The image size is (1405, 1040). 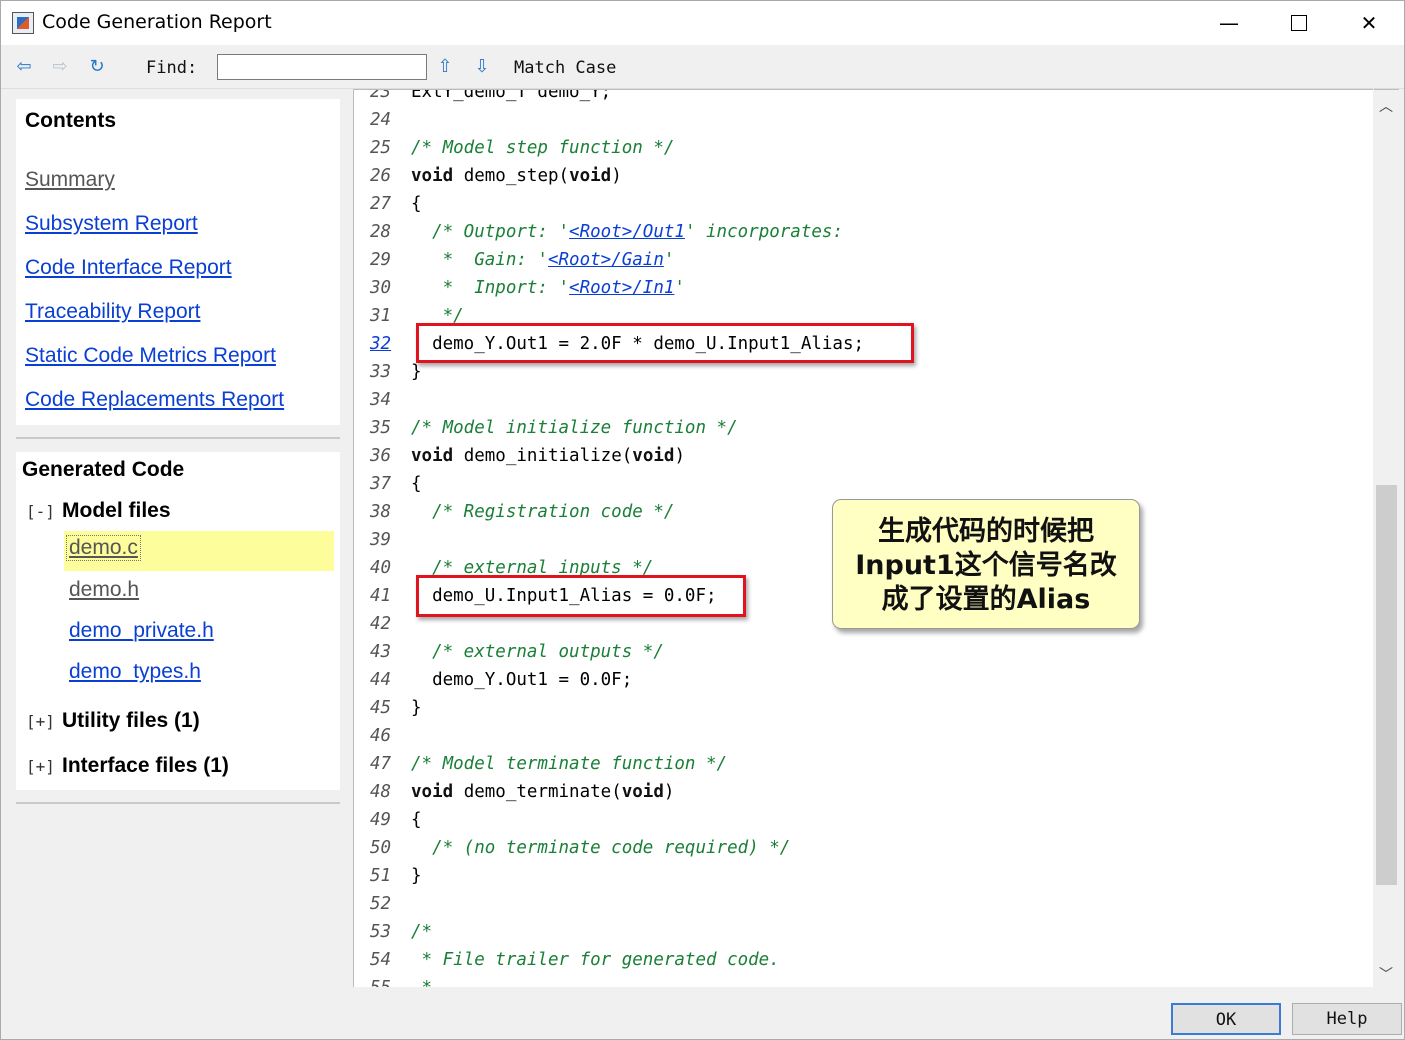 I want to click on title-bar: Code Generation Report — ✕, so click(x=702, y=23).